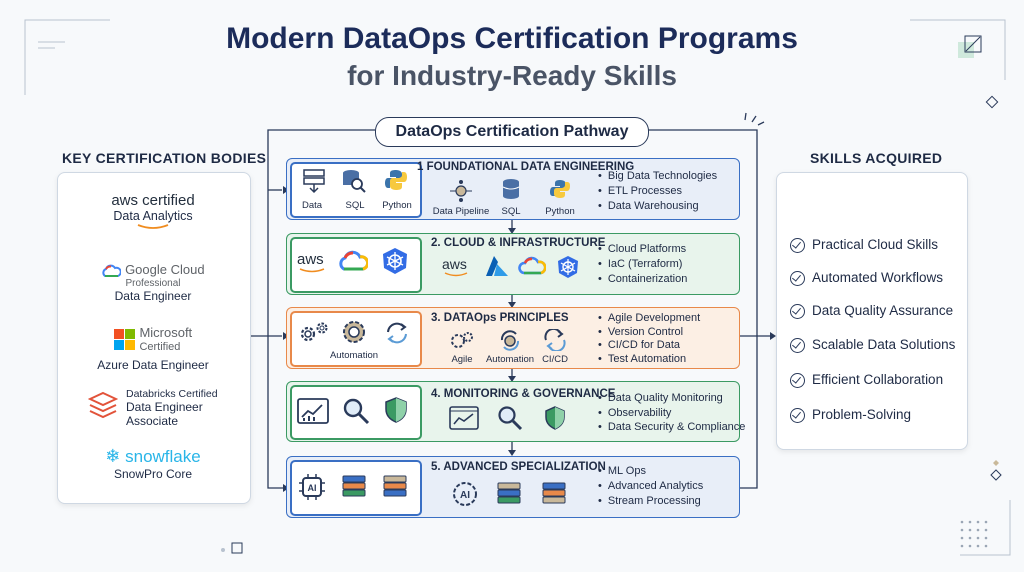 The height and width of the screenshot is (572, 1024). Describe the element at coordinates (657, 176) in the screenshot. I see `bullet: Big Data Technologies` at that location.